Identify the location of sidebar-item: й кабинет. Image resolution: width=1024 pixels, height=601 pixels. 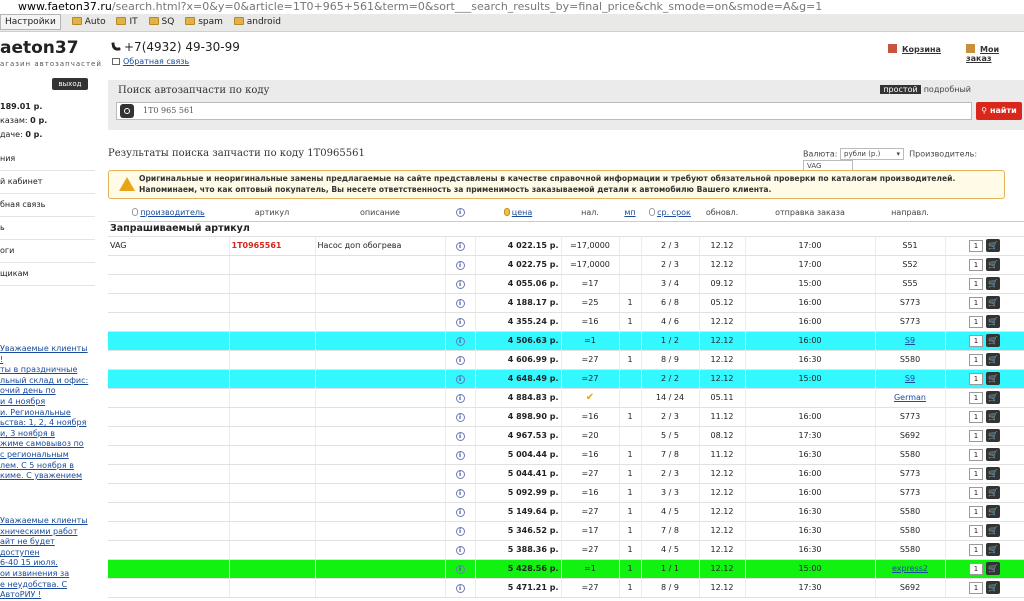
(47, 182).